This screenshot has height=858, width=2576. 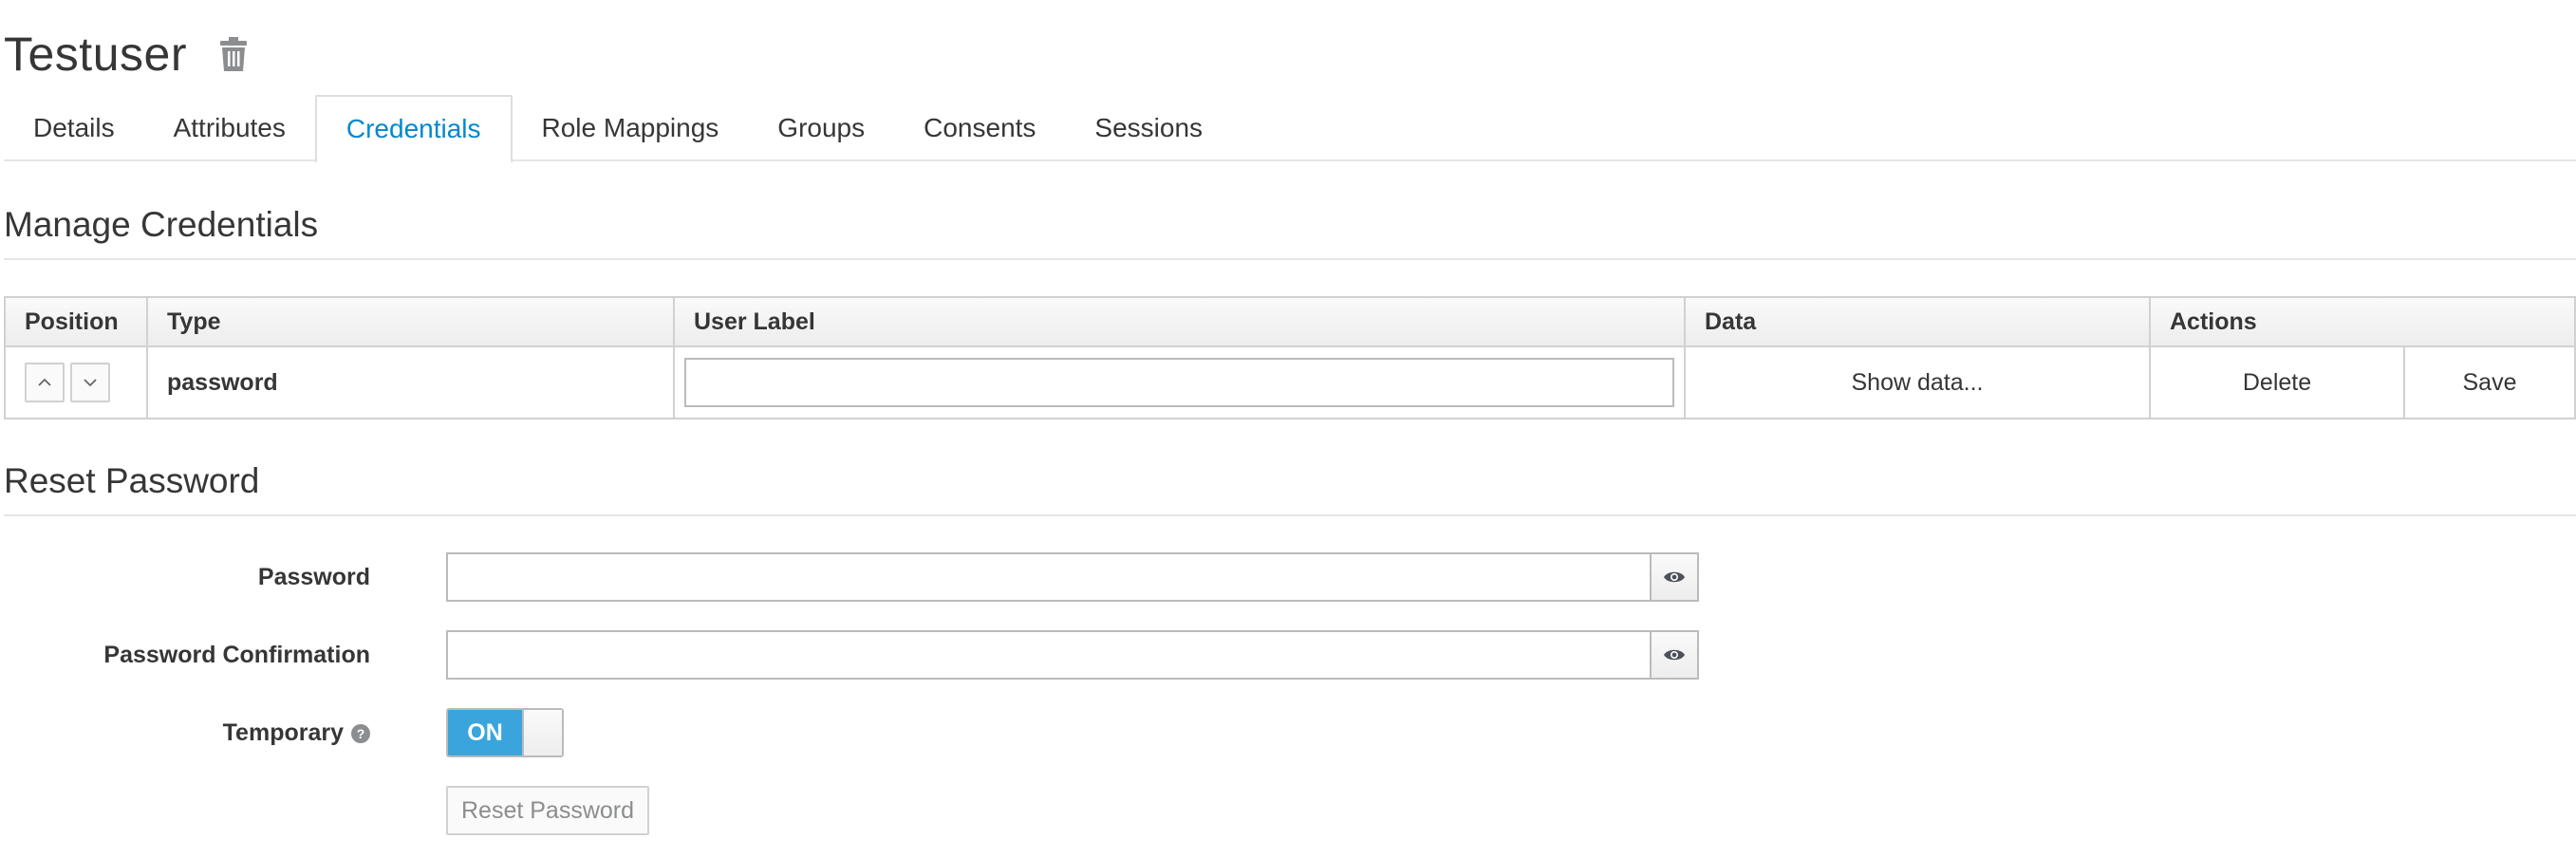 I want to click on password-input, so click(x=1049, y=577).